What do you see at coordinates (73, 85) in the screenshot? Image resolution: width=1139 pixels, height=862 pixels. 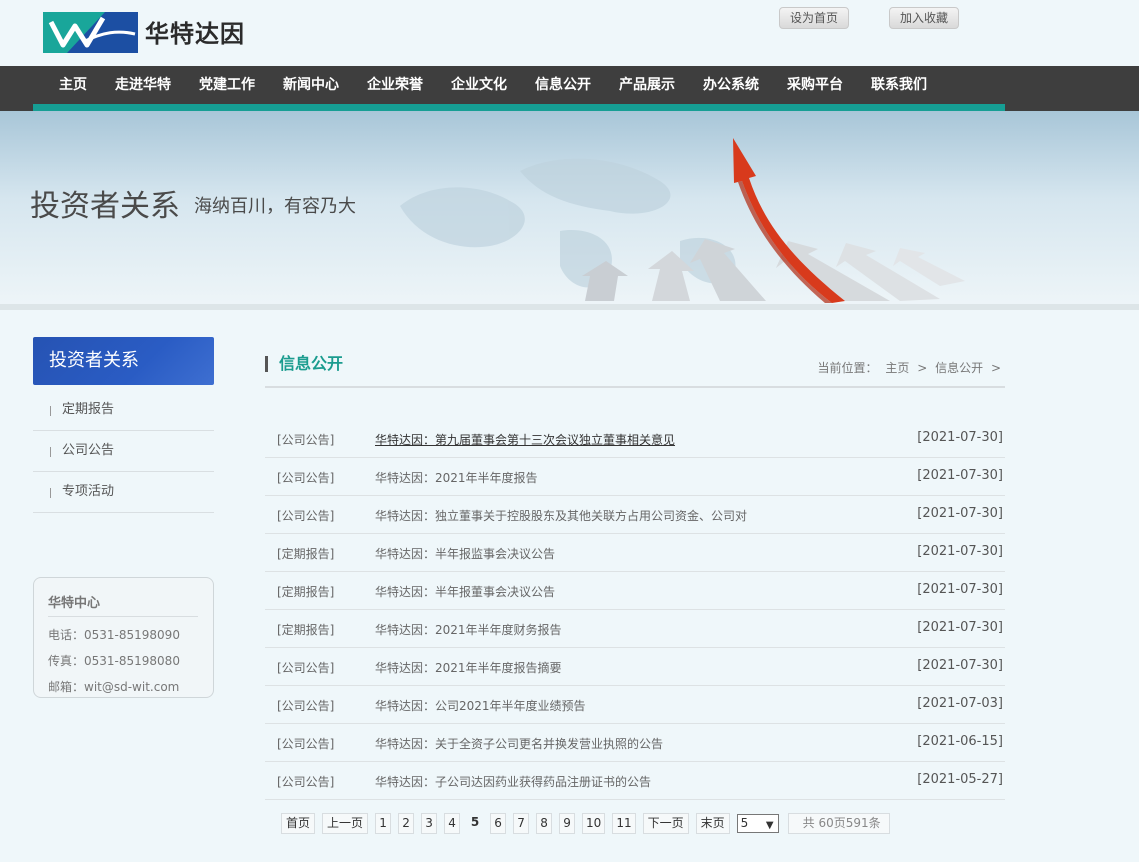 I see `nav-item-home: 主页` at bounding box center [73, 85].